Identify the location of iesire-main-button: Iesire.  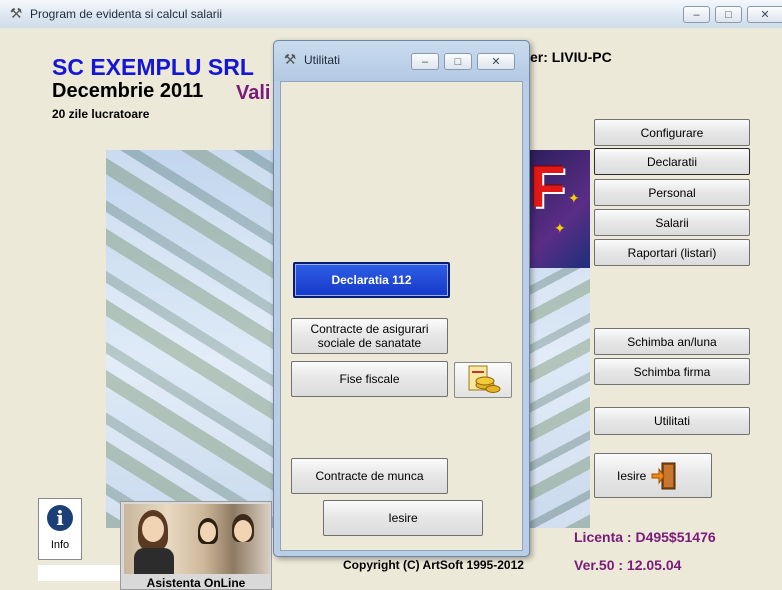
(653, 475).